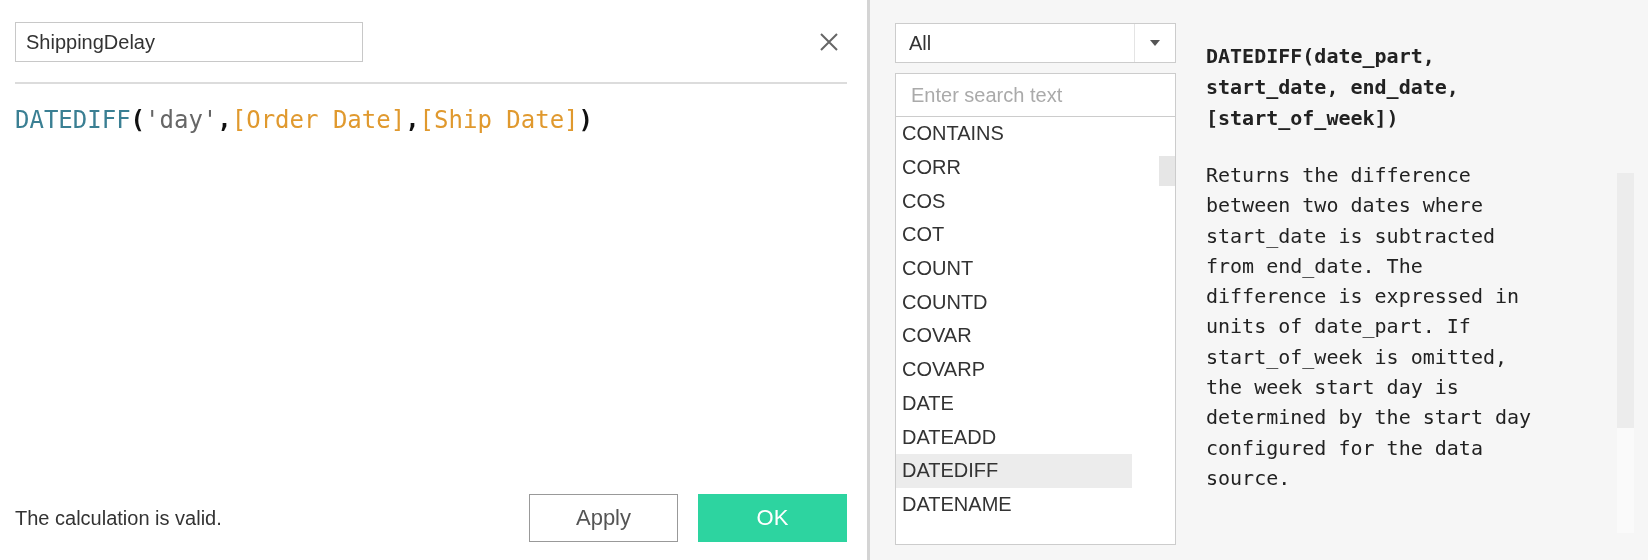  I want to click on function-item: CORR, so click(1014, 167).